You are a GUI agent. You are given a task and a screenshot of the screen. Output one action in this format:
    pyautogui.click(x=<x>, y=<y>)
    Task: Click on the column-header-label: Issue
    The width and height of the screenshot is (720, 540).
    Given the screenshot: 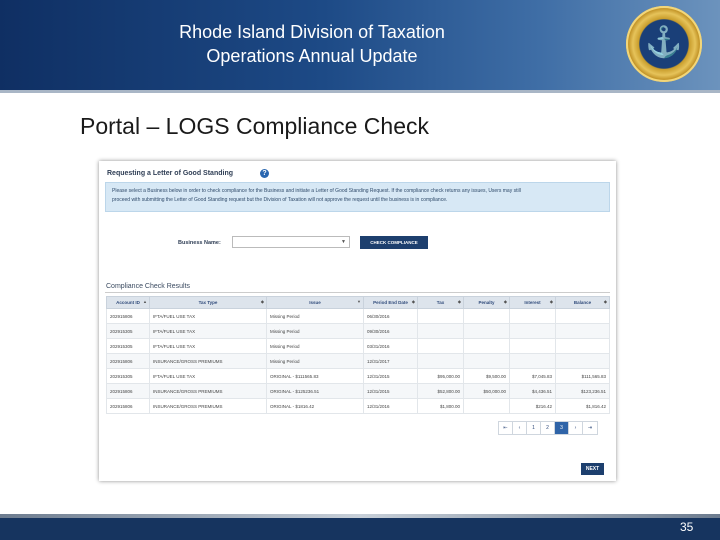 What is the action you would take?
    pyautogui.click(x=315, y=302)
    